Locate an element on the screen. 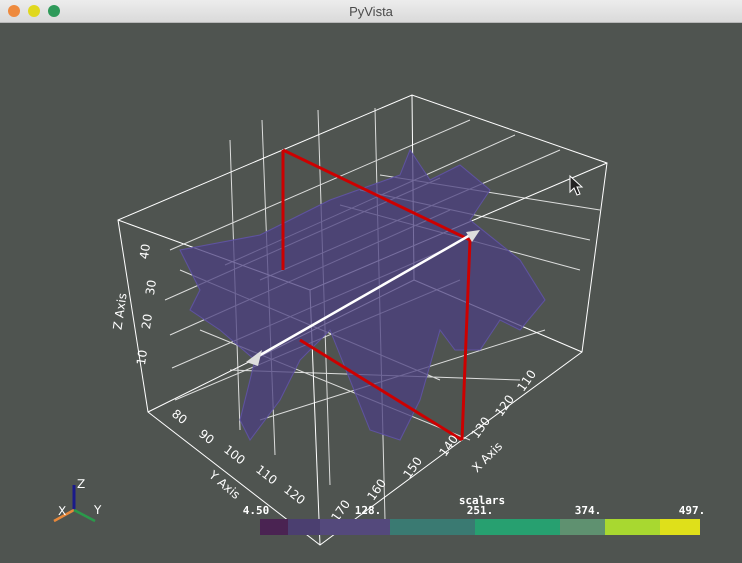 The width and height of the screenshot is (742, 563). scalar-bar-label: 374. is located at coordinates (588, 510).